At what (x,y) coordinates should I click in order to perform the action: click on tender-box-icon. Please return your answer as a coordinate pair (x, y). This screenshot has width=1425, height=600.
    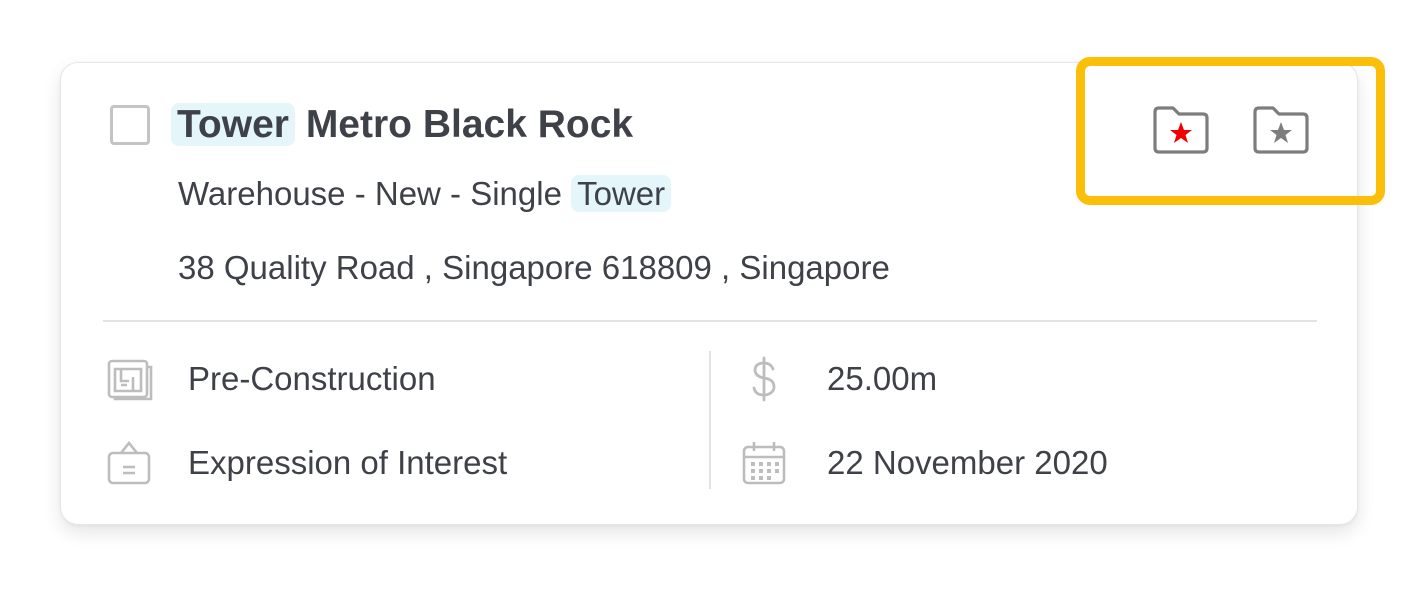
    Looking at the image, I should click on (129, 462).